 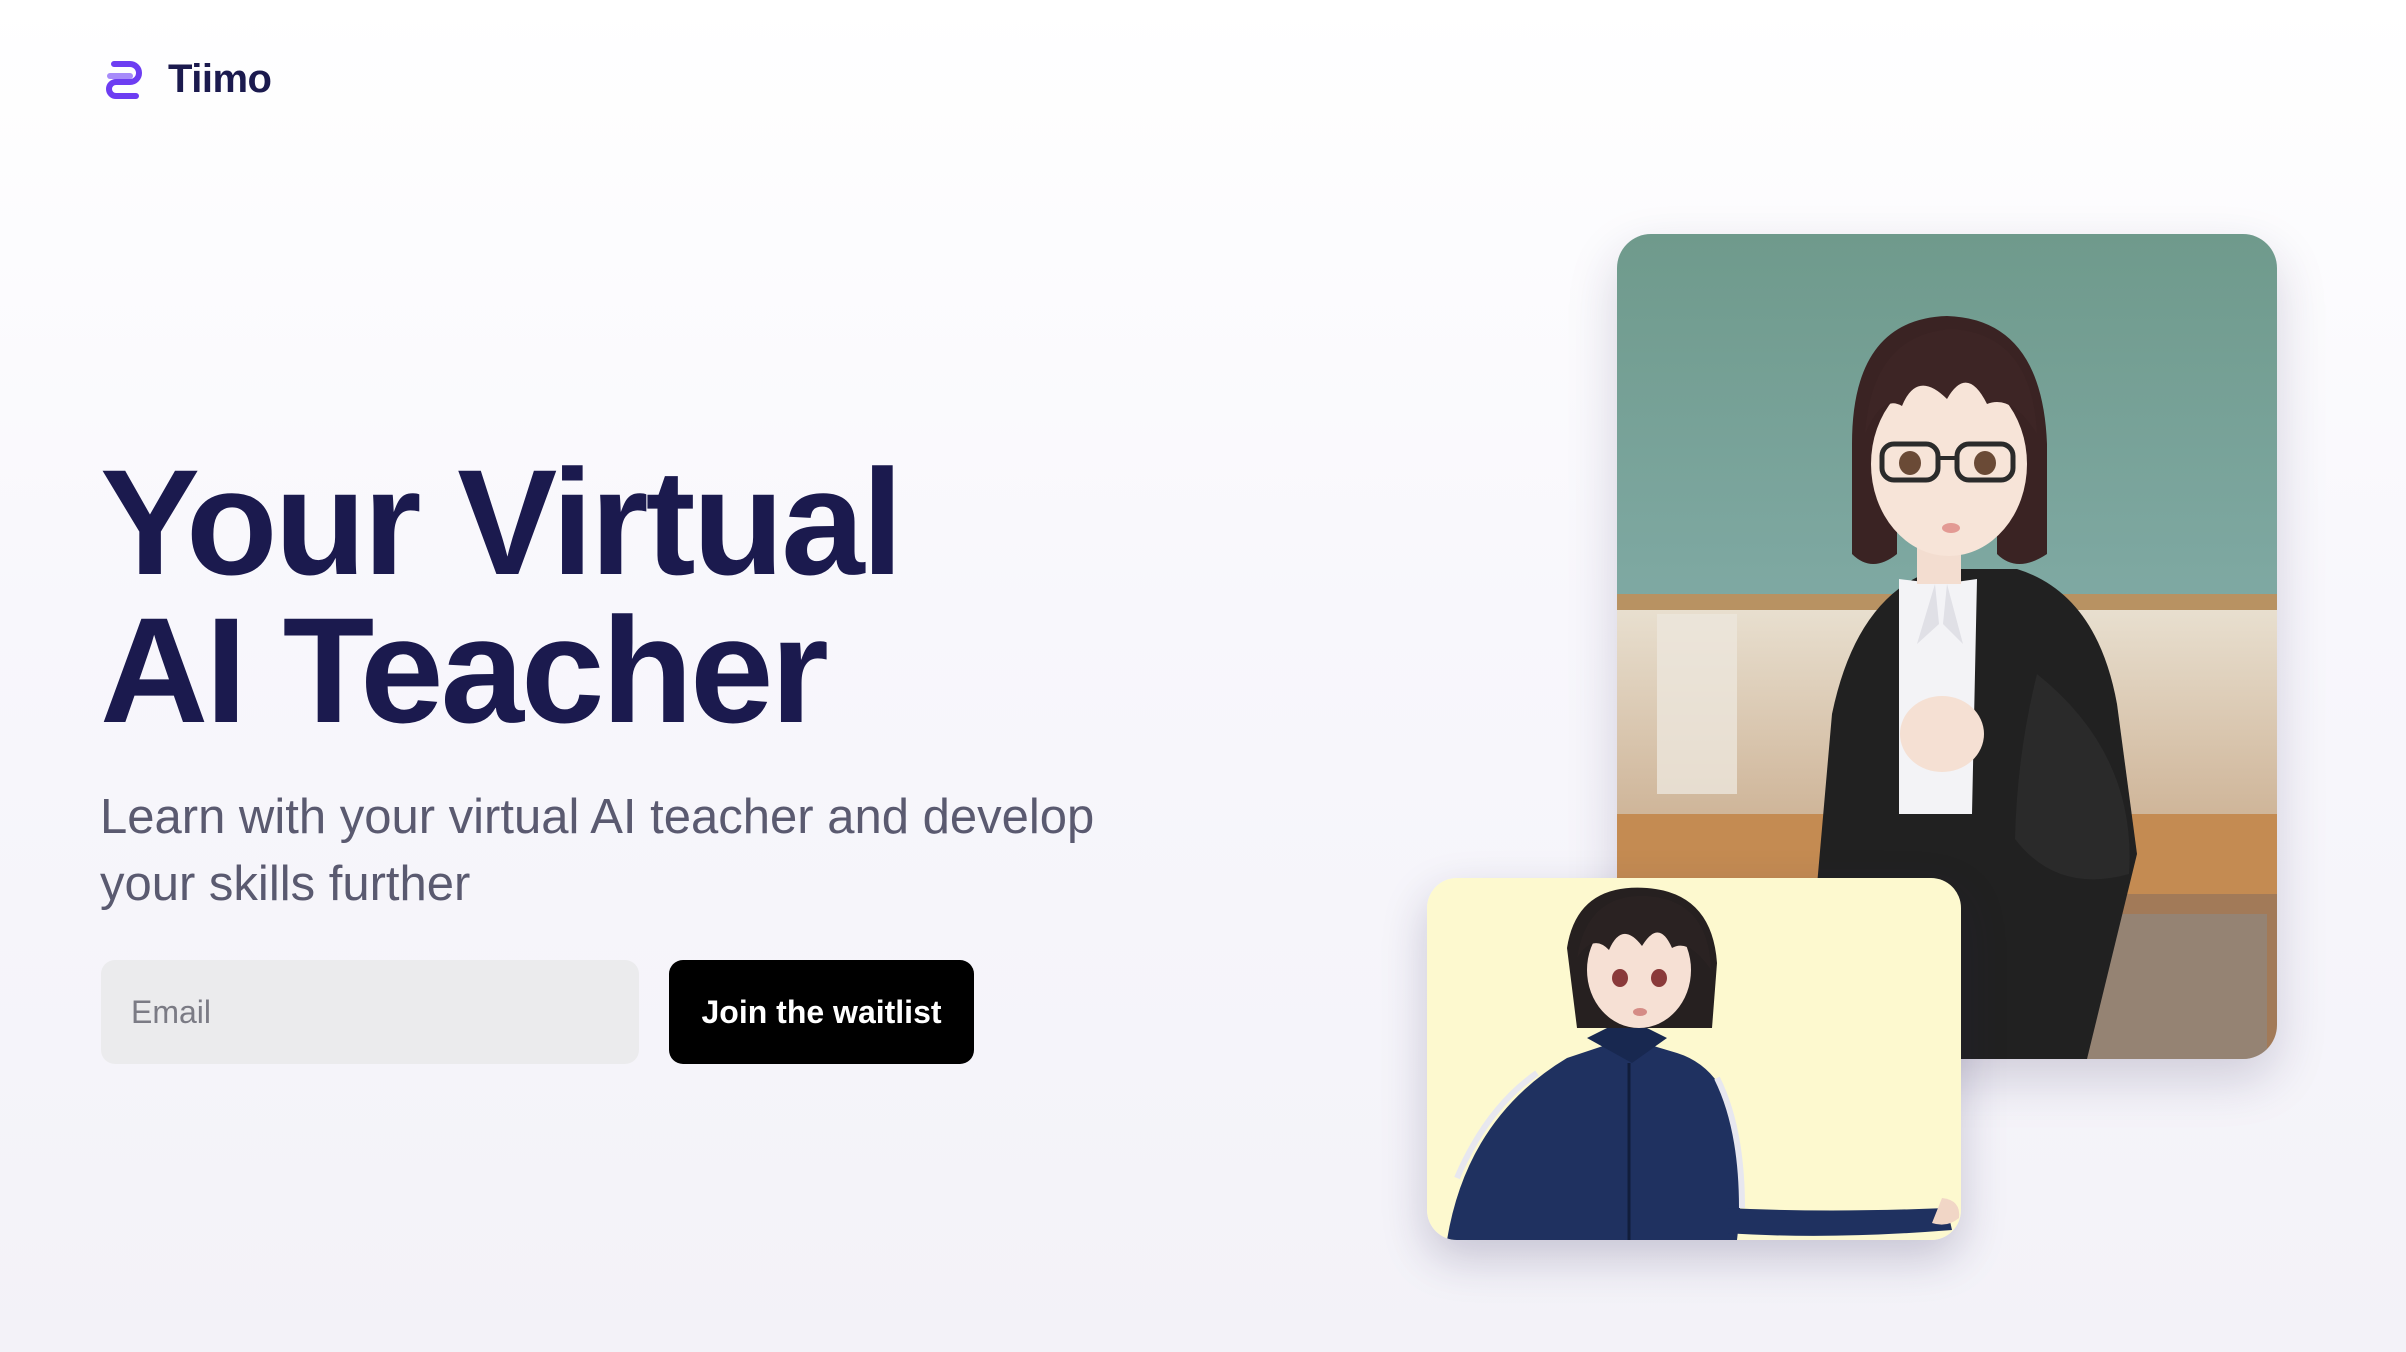 I want to click on hero-title-line-2: AI Teacher, so click(x=464, y=670).